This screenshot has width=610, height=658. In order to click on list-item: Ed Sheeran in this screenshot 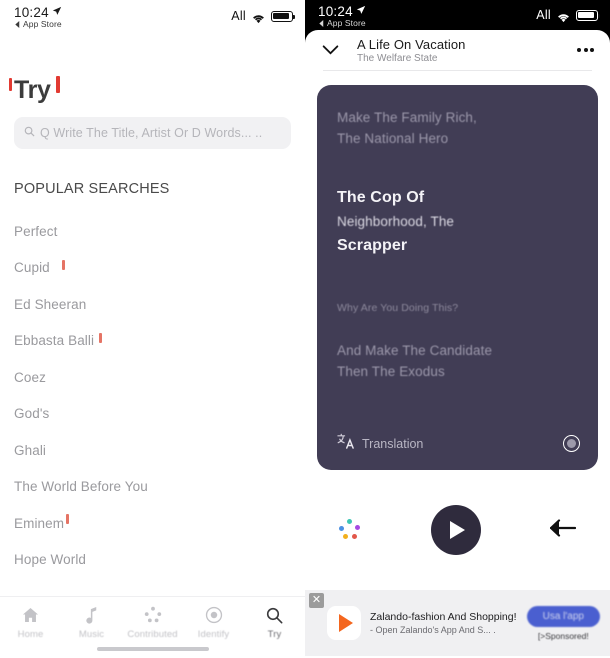, I will do `click(152, 304)`.